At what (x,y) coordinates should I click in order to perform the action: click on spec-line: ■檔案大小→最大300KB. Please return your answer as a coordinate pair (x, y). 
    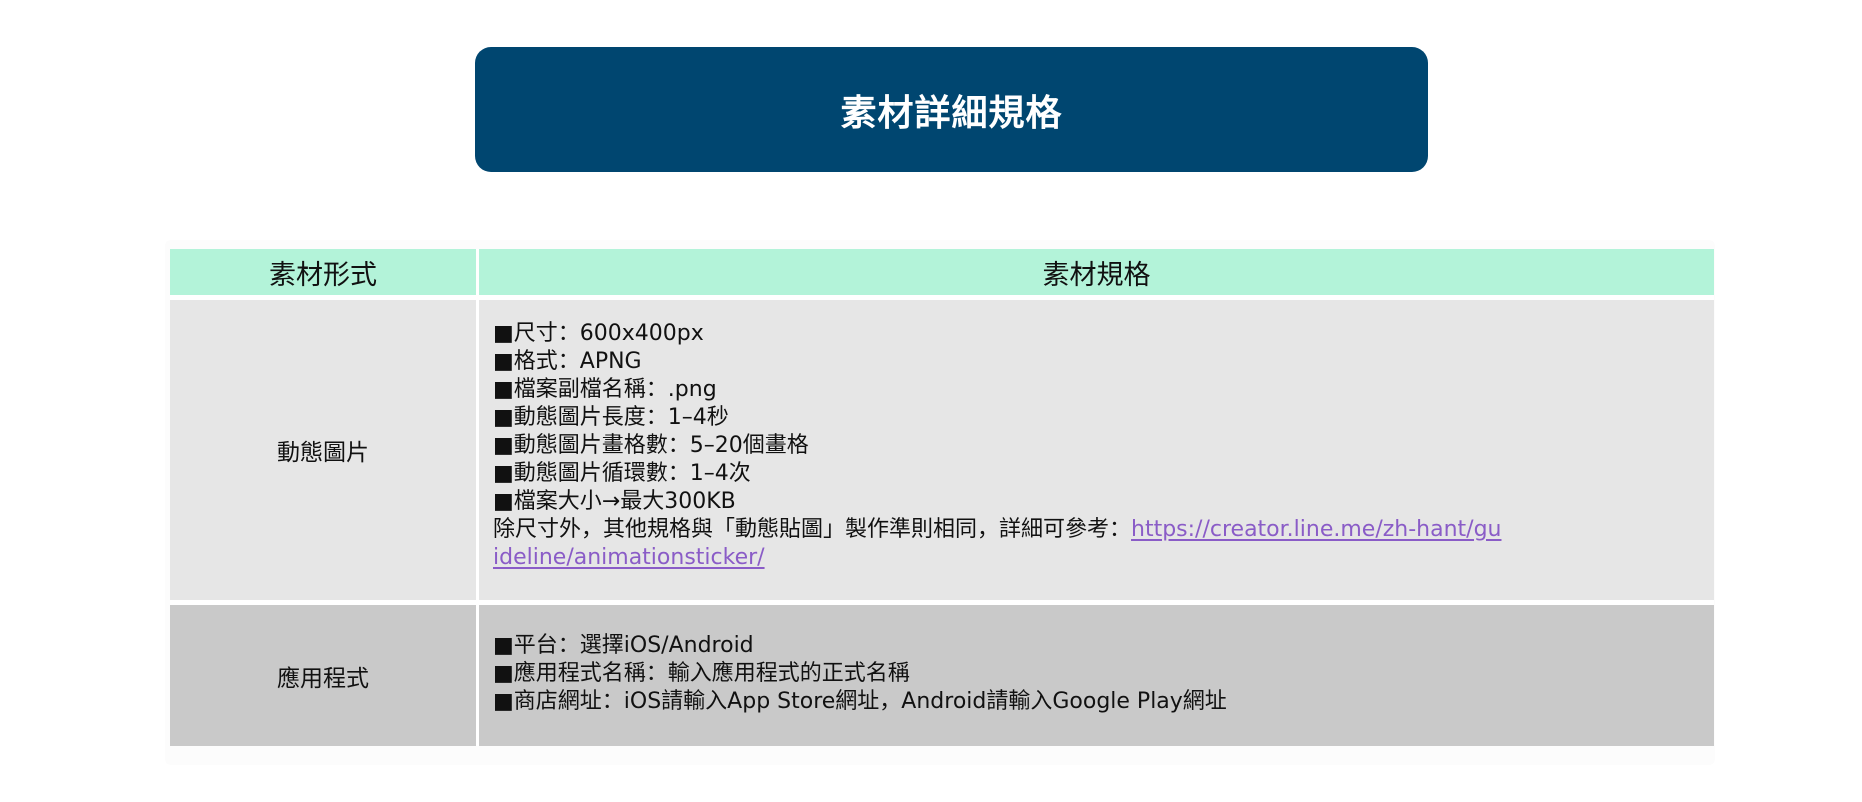
    Looking at the image, I should click on (614, 501).